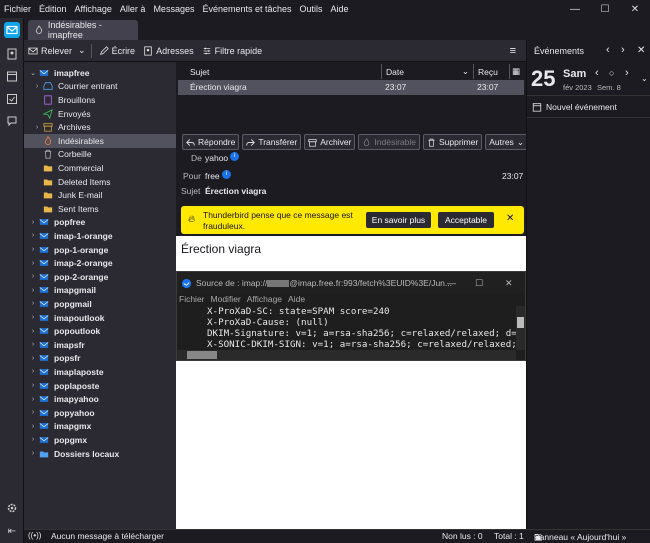 The width and height of the screenshot is (650, 543). Describe the element at coordinates (520, 322) in the screenshot. I see `vertical-scrollbar-thumb` at that location.